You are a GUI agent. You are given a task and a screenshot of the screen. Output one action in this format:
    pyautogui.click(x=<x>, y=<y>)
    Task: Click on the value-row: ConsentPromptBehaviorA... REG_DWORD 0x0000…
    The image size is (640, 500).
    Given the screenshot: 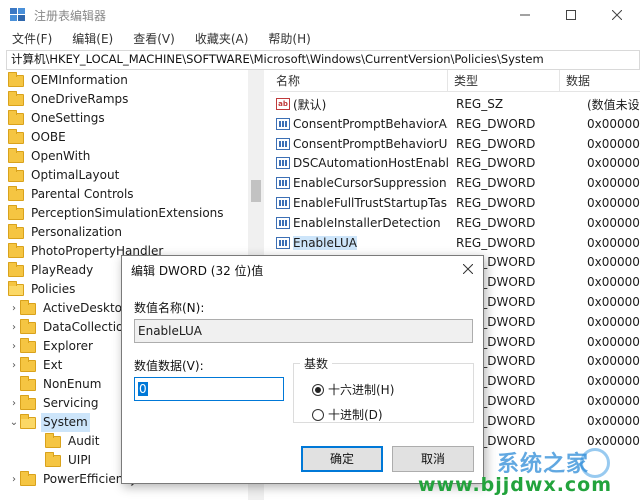 What is the action you would take?
    pyautogui.click(x=455, y=124)
    